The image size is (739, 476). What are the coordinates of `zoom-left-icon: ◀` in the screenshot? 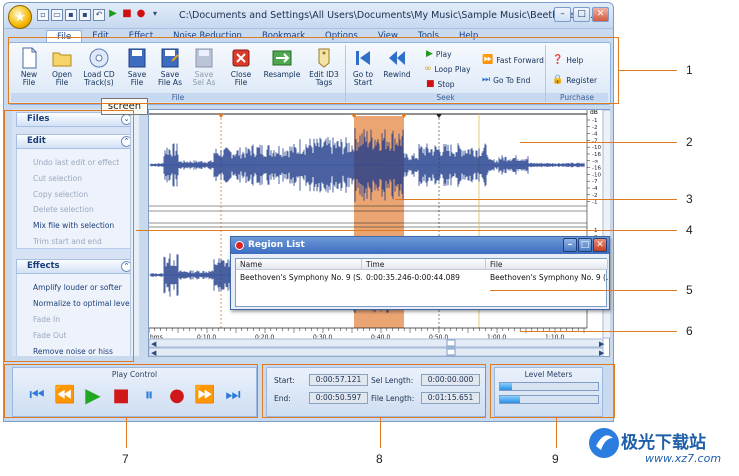 It's located at (154, 353).